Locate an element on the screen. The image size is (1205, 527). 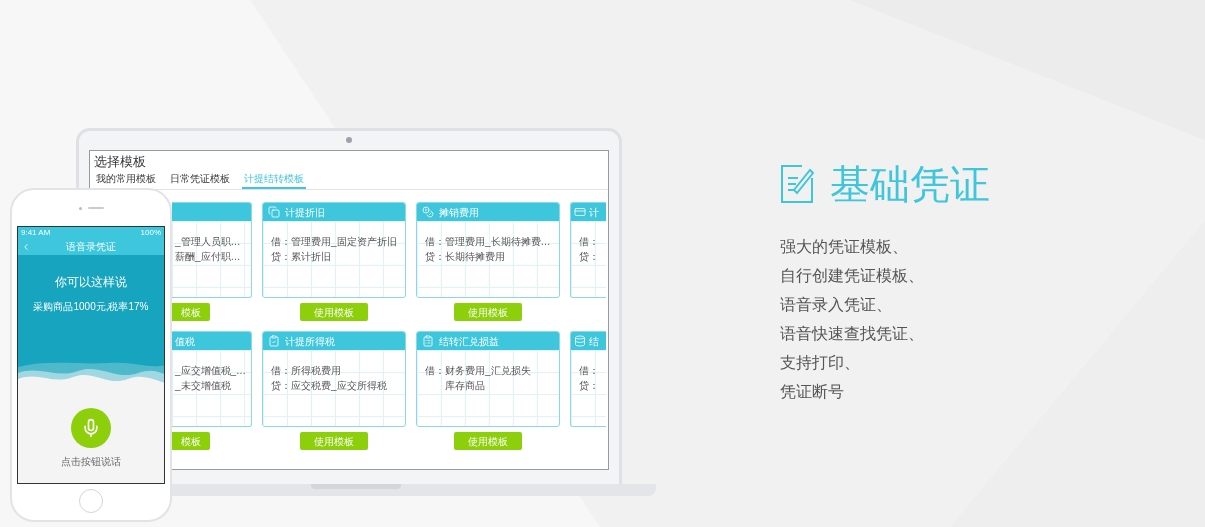
card-title: 计 is located at coordinates (594, 212).